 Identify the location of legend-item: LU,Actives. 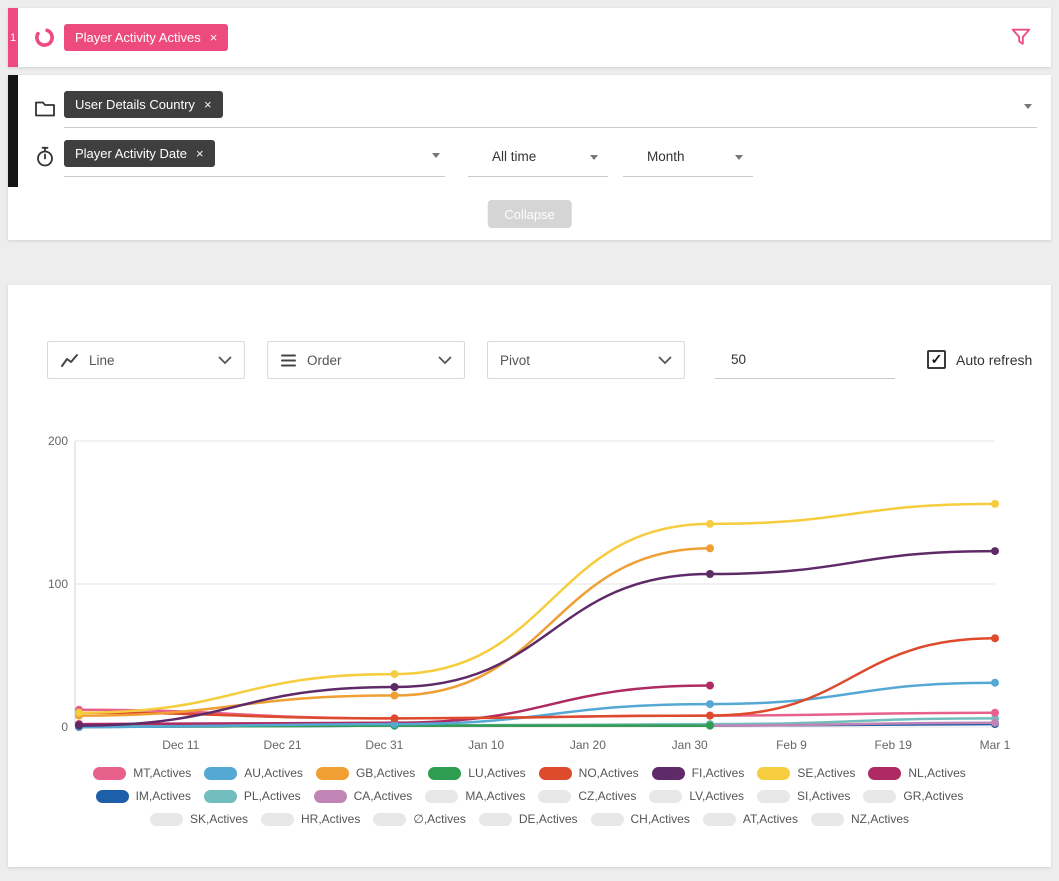
(477, 773).